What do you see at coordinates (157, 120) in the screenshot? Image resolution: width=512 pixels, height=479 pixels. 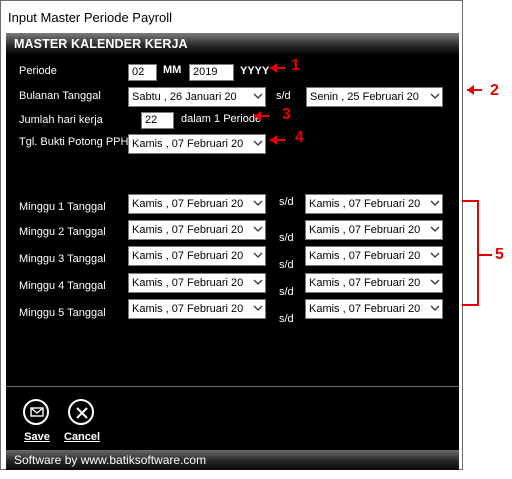 I see `jumlah-input: 22` at bounding box center [157, 120].